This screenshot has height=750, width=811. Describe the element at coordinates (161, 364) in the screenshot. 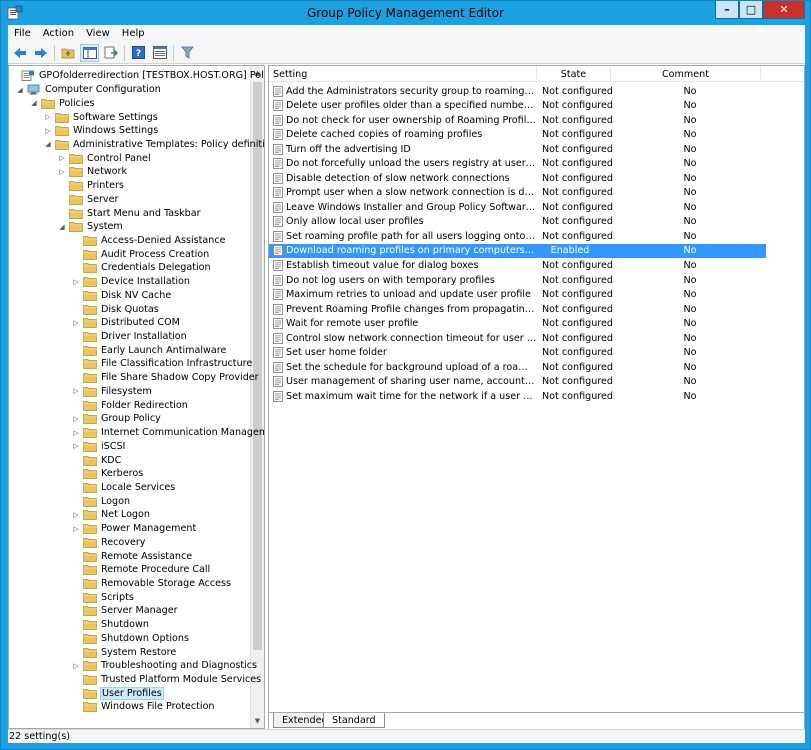

I see `tree-item: File Classification Infrastructure` at that location.